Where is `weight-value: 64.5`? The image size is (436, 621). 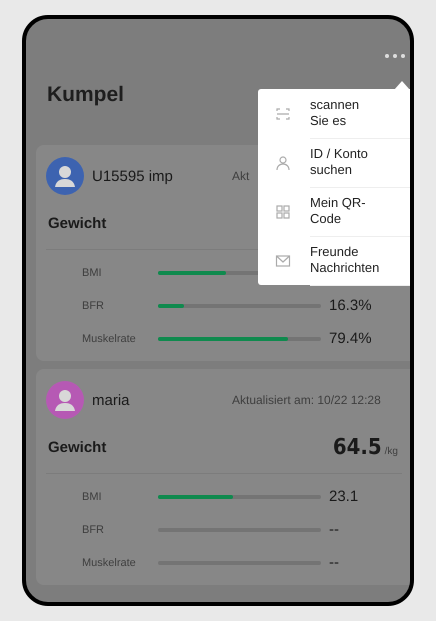
weight-value: 64.5 is located at coordinates (357, 447).